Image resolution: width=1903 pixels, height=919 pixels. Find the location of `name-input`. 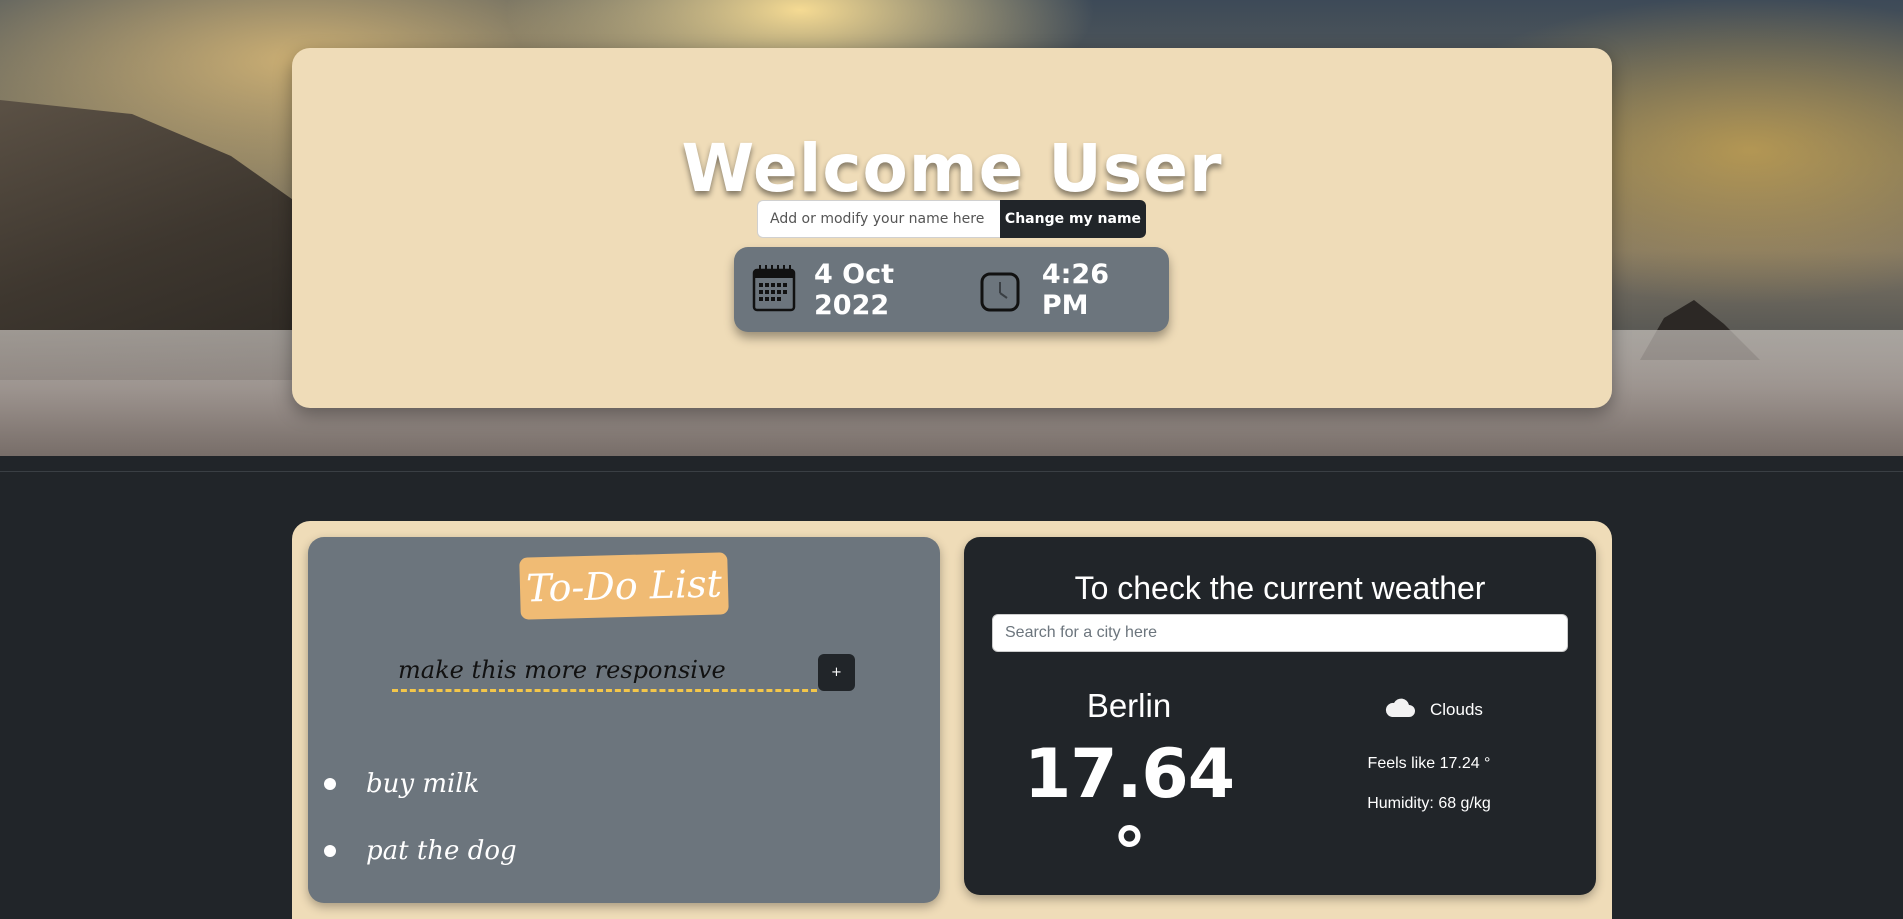

name-input is located at coordinates (878, 219).